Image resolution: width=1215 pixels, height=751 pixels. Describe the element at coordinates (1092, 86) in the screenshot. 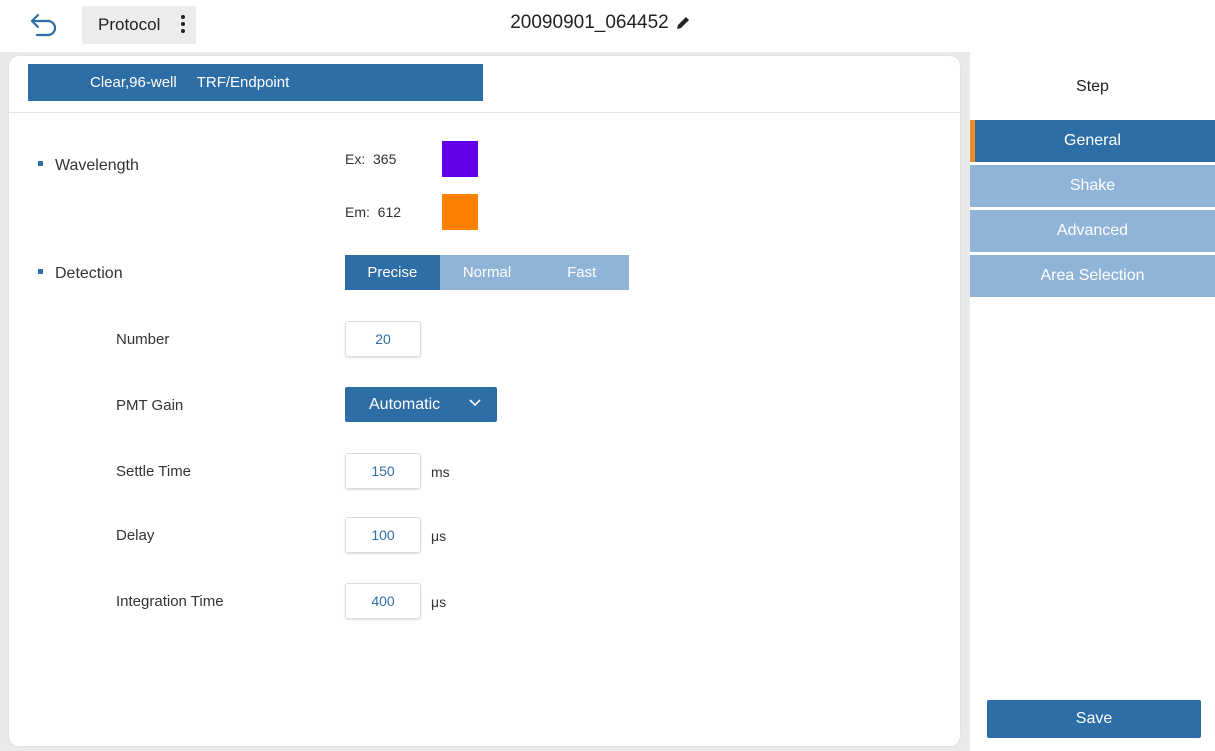

I see `step-panel-title: Step` at that location.